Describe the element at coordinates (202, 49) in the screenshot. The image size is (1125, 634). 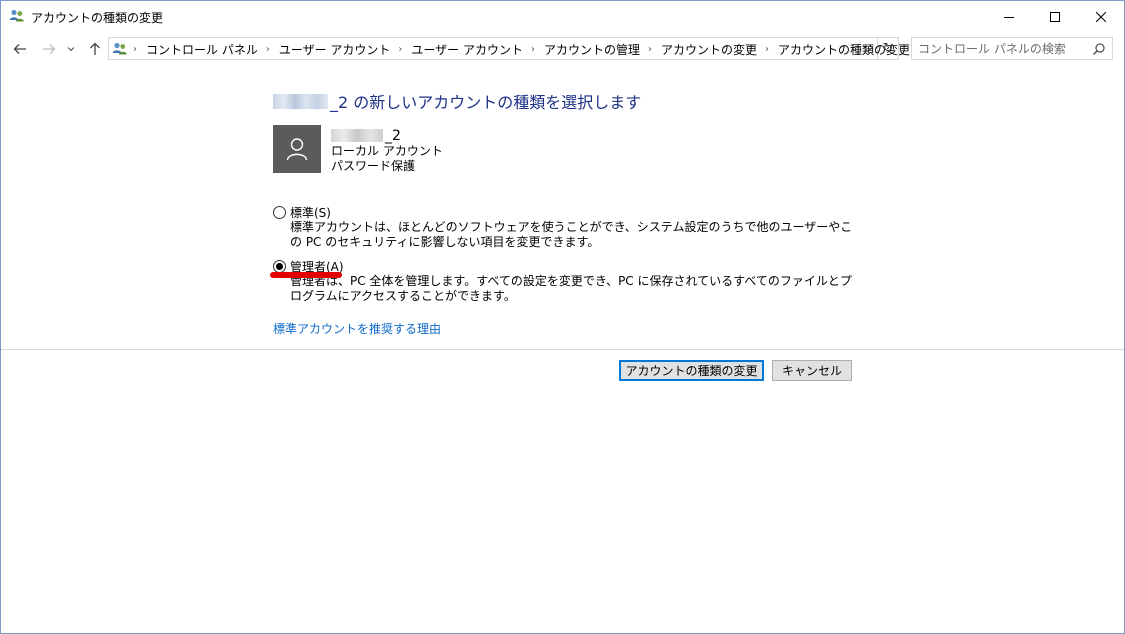
I see `breadcrumb-item-control-panel: コントロール パネル` at that location.